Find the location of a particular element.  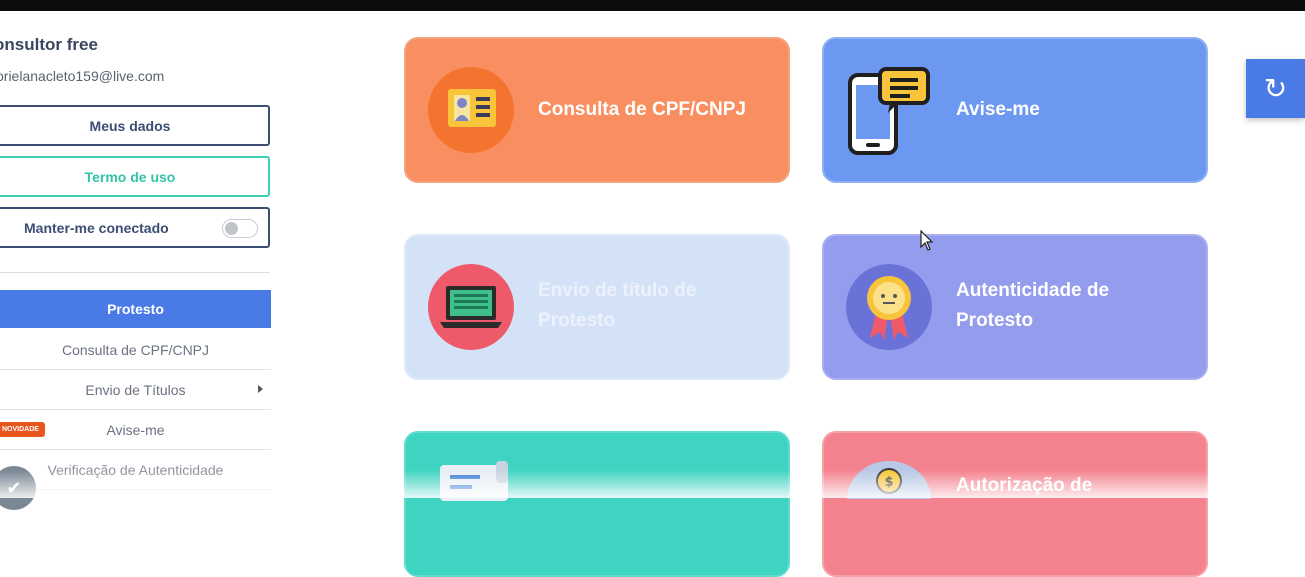

document-scroll-icon is located at coordinates (474, 481).